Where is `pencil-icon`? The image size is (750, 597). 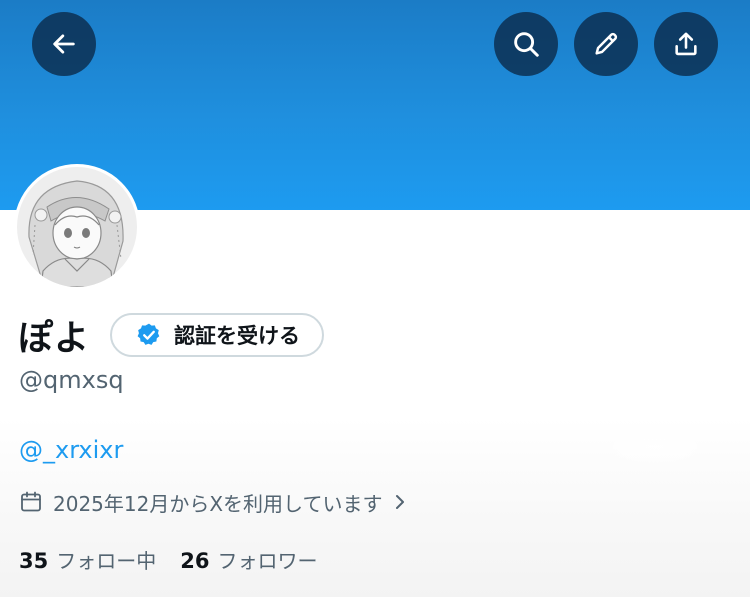 pencil-icon is located at coordinates (606, 43).